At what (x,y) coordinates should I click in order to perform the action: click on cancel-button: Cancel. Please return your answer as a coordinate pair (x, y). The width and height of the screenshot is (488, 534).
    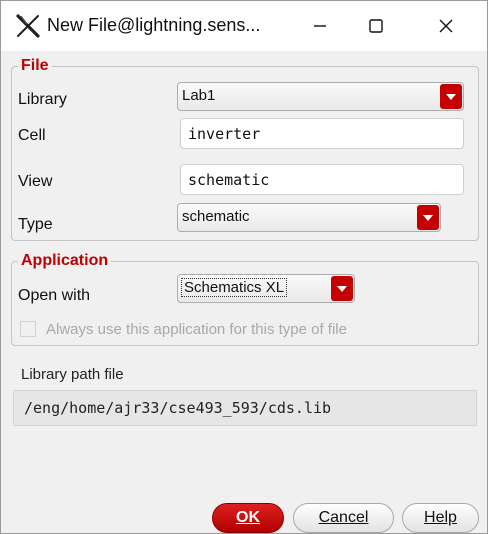
    Looking at the image, I should click on (343, 518).